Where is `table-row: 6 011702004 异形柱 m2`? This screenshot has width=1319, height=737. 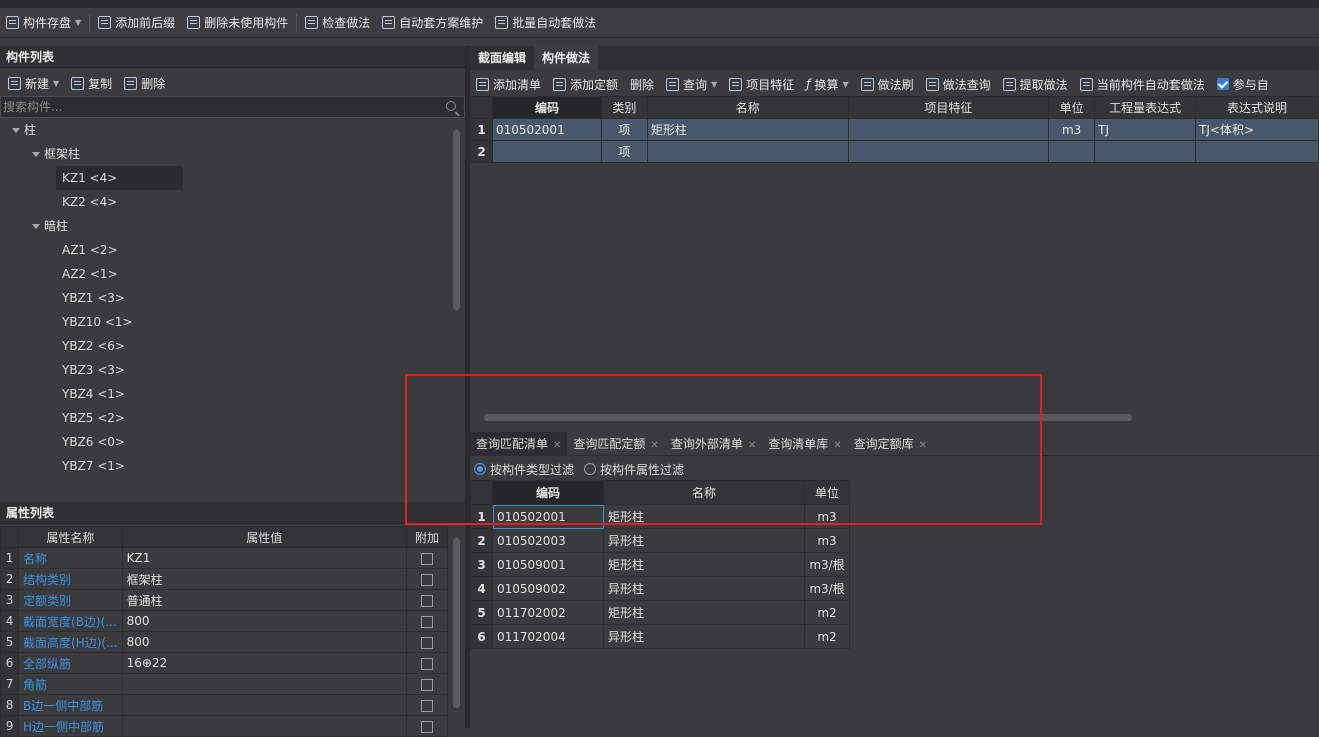
table-row: 6 011702004 异形柱 m2 is located at coordinates (660, 636).